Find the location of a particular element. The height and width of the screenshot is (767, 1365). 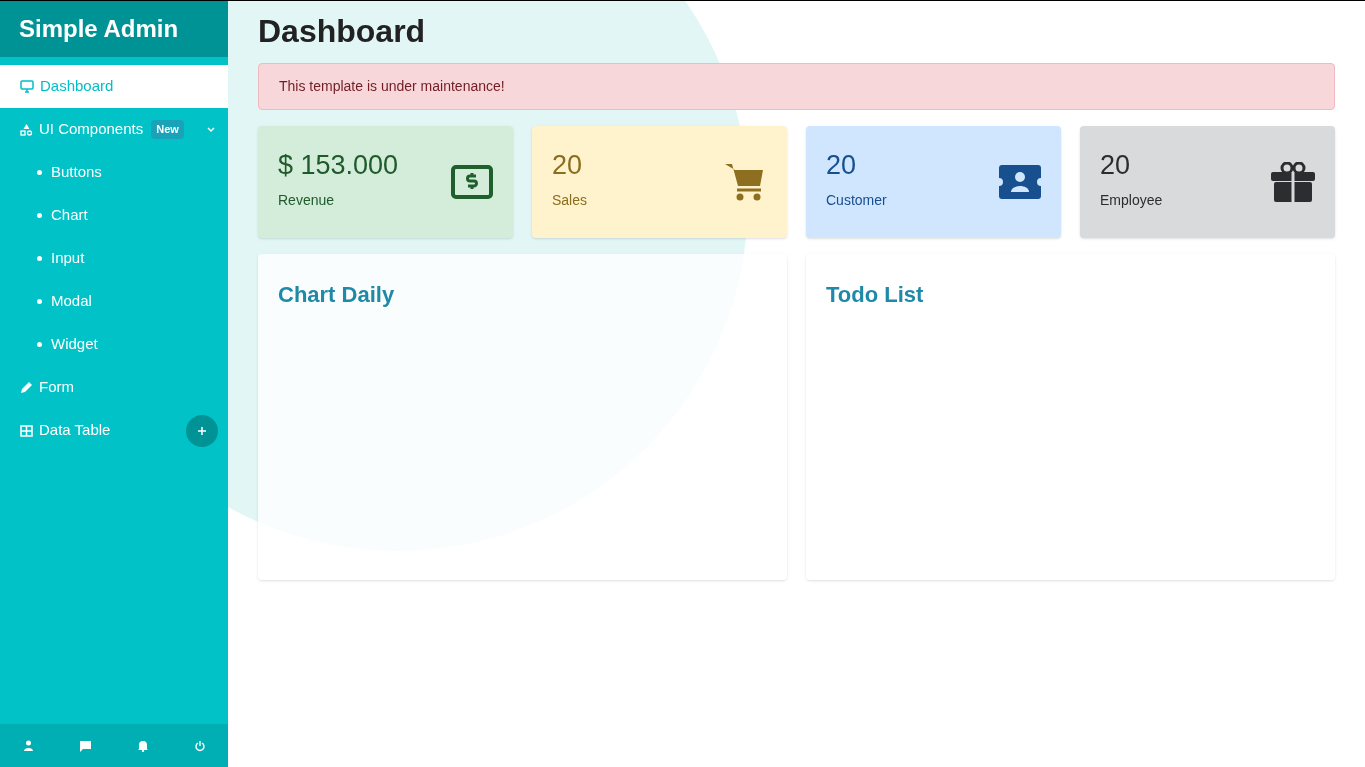

sidebar-subitem: Modal is located at coordinates (114, 301).